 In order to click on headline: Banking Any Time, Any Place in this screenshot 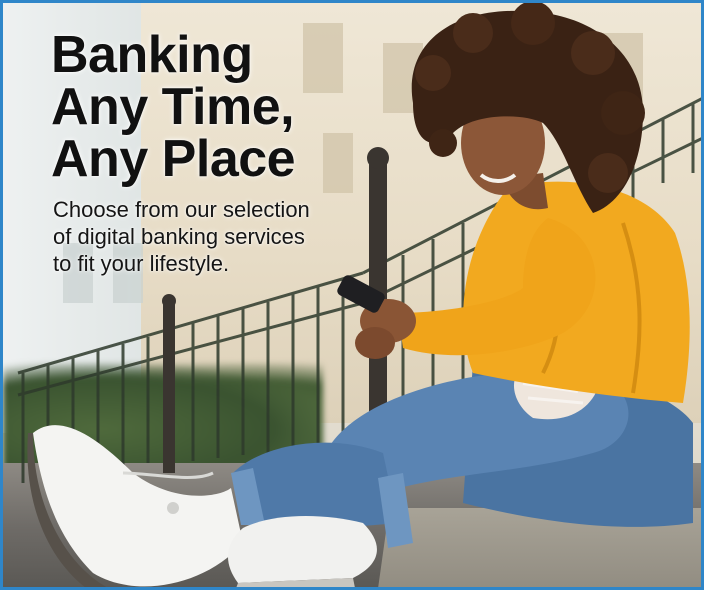, I will do `click(173, 107)`.